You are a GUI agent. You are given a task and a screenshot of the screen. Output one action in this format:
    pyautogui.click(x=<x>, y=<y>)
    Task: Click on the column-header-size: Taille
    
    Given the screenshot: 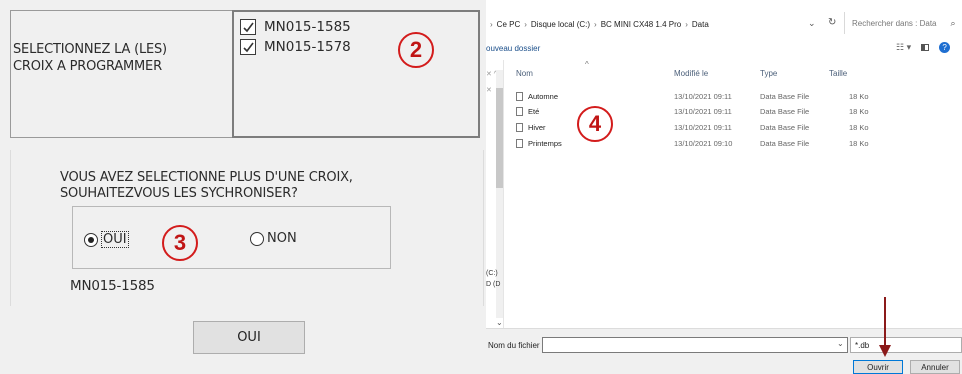 What is the action you would take?
    pyautogui.click(x=838, y=73)
    